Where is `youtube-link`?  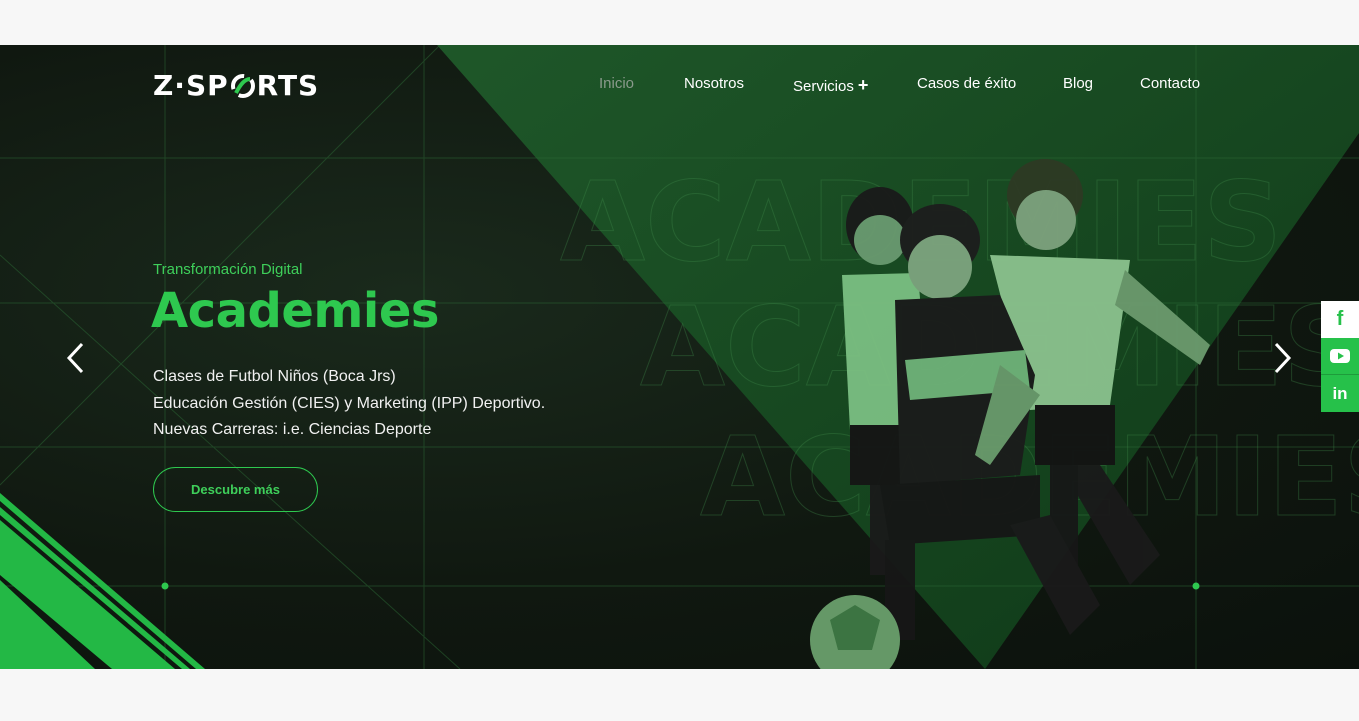 youtube-link is located at coordinates (1340, 356).